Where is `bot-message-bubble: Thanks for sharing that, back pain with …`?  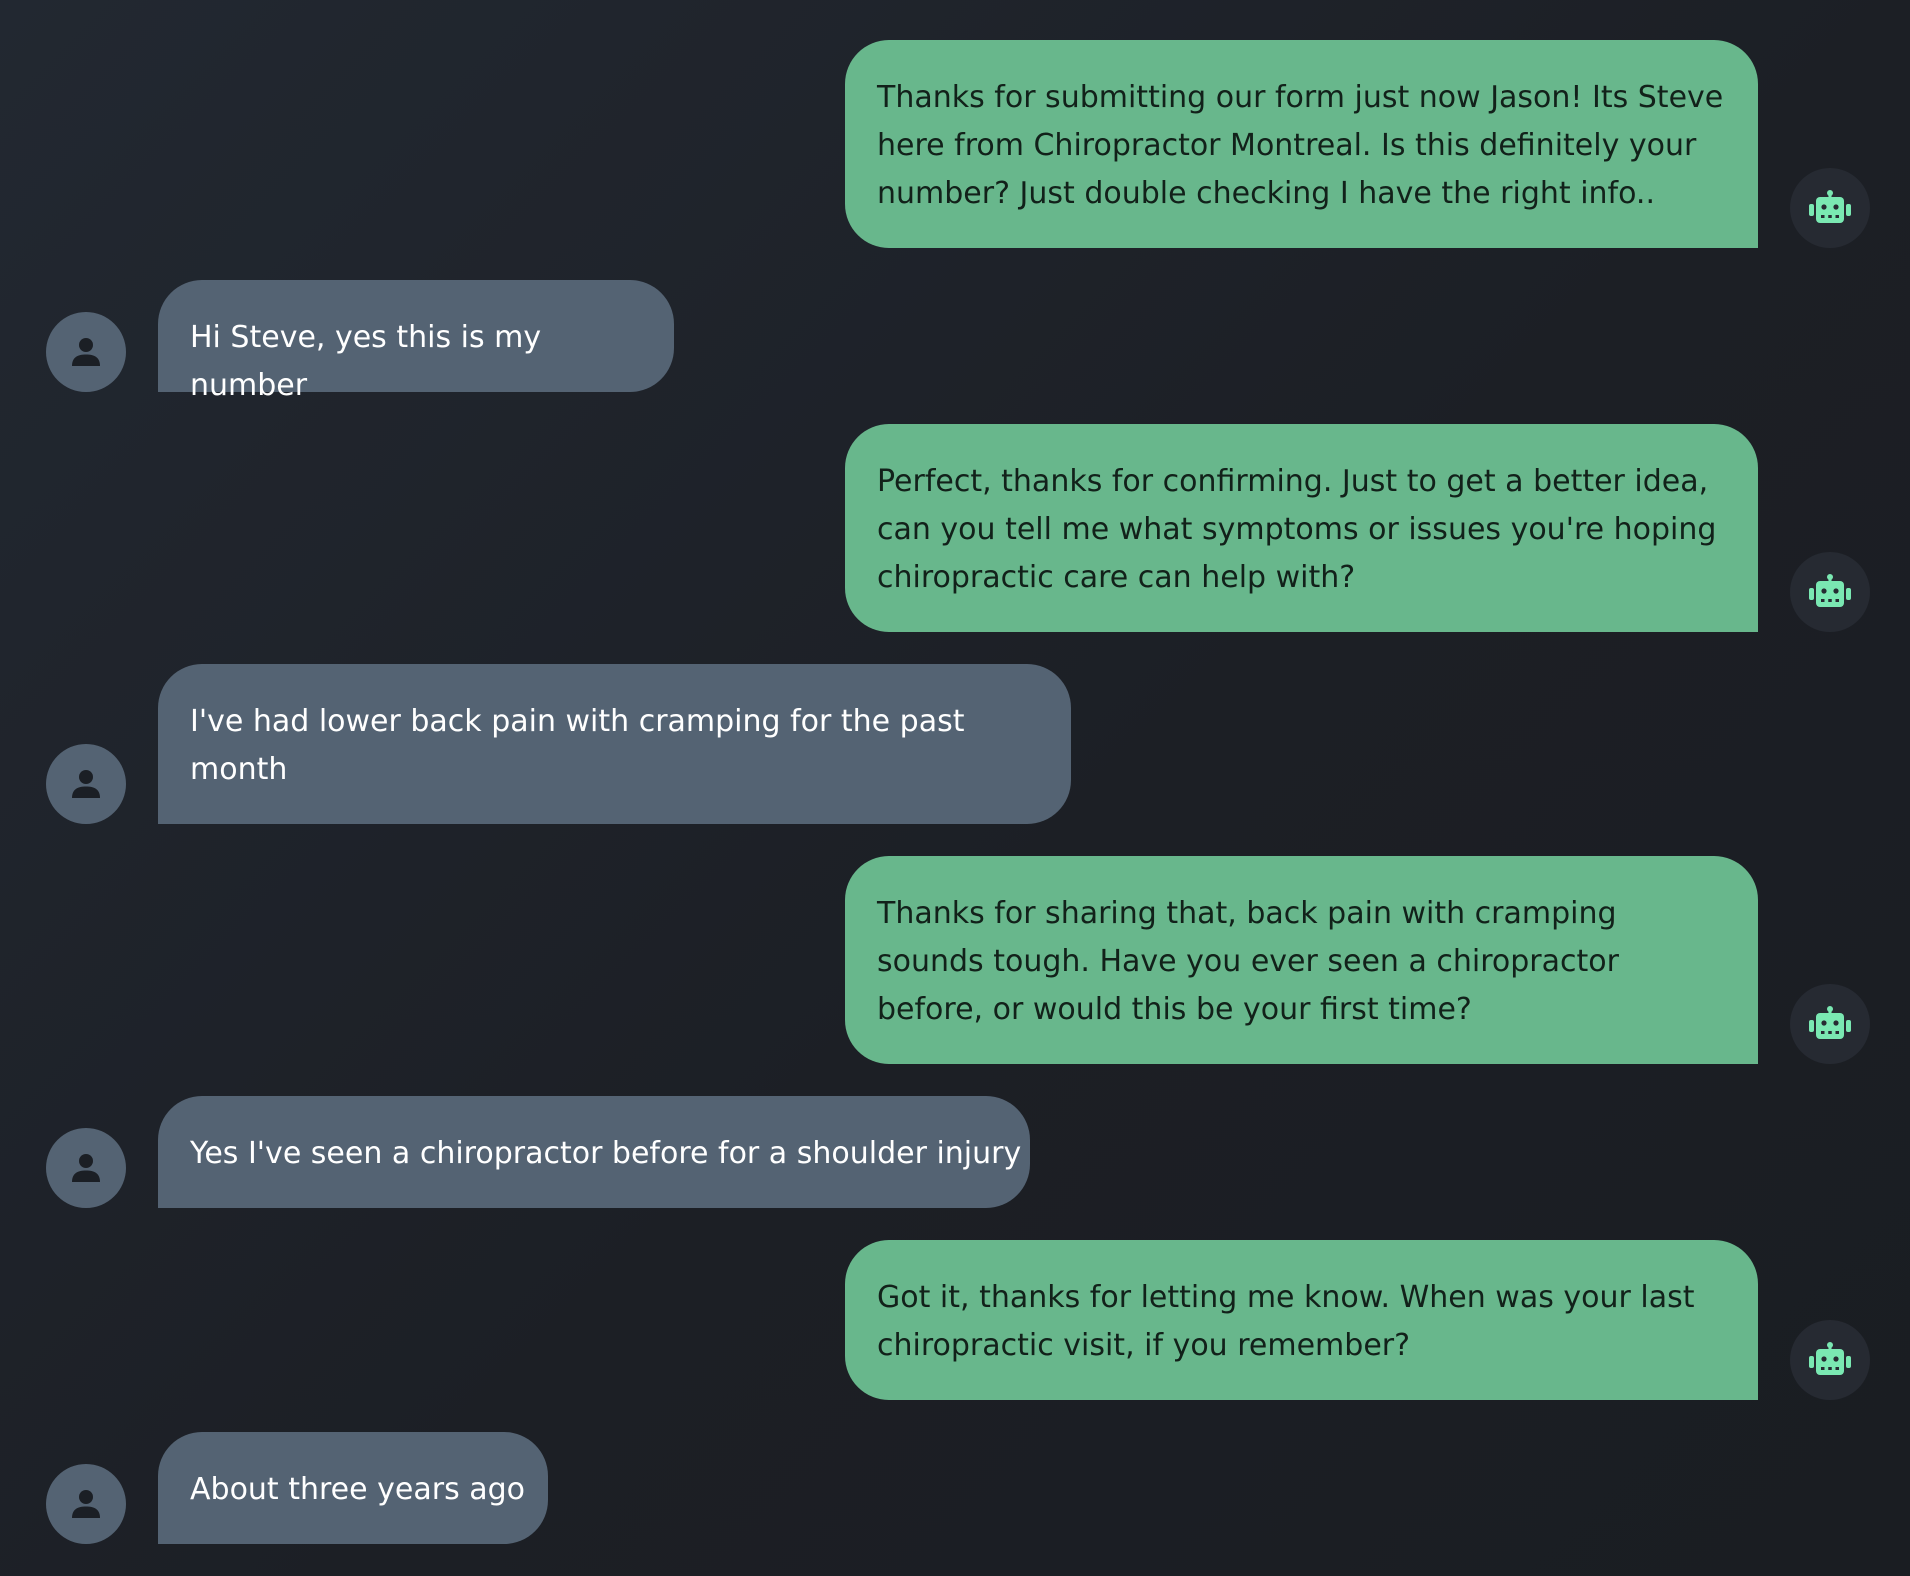
bot-message-bubble: Thanks for sharing that, back pain with … is located at coordinates (1301, 960).